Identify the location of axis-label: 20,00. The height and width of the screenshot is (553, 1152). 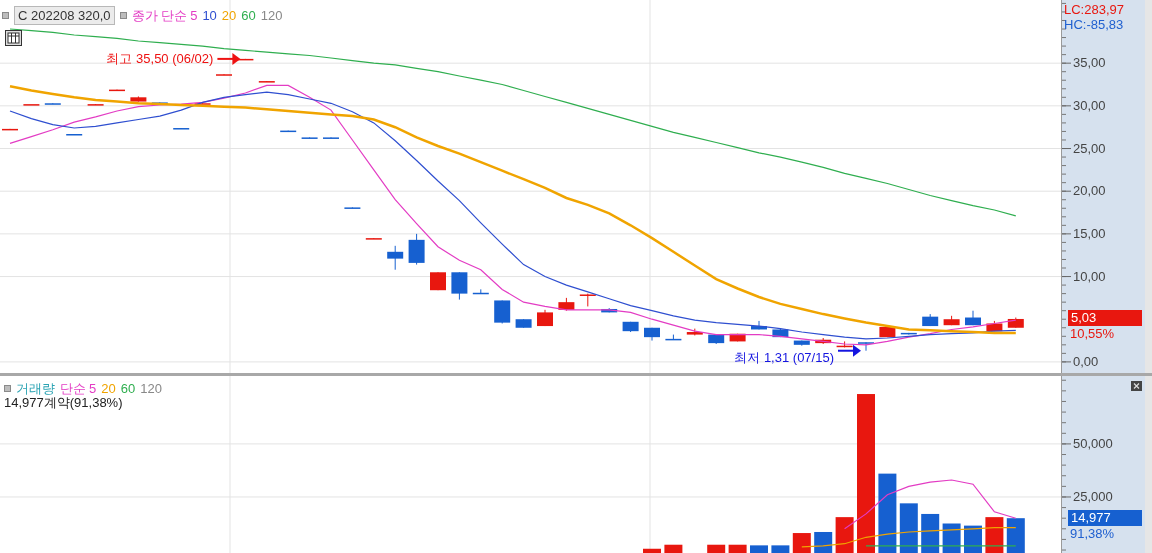
(1089, 191).